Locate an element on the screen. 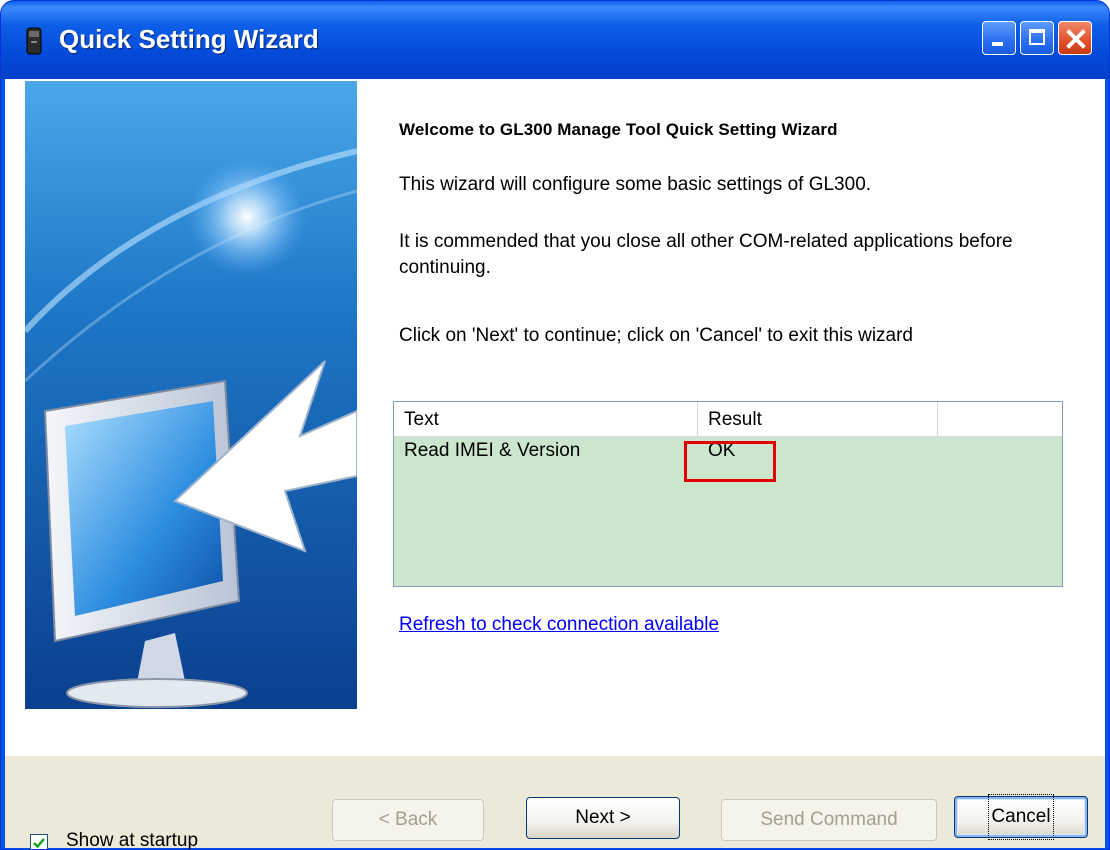 Image resolution: width=1110 pixels, height=850 pixels. close-icon is located at coordinates (1076, 39).